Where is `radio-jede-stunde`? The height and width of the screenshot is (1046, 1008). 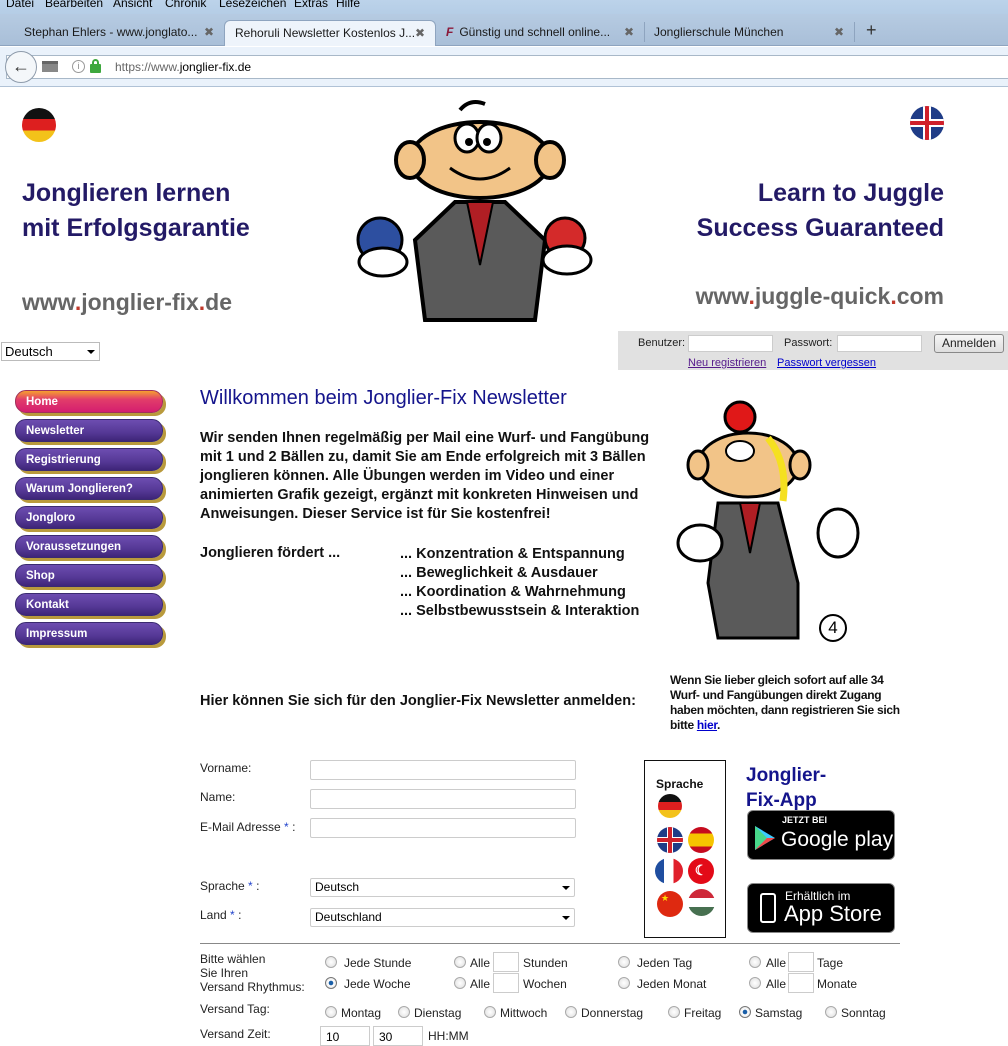 radio-jede-stunde is located at coordinates (331, 962).